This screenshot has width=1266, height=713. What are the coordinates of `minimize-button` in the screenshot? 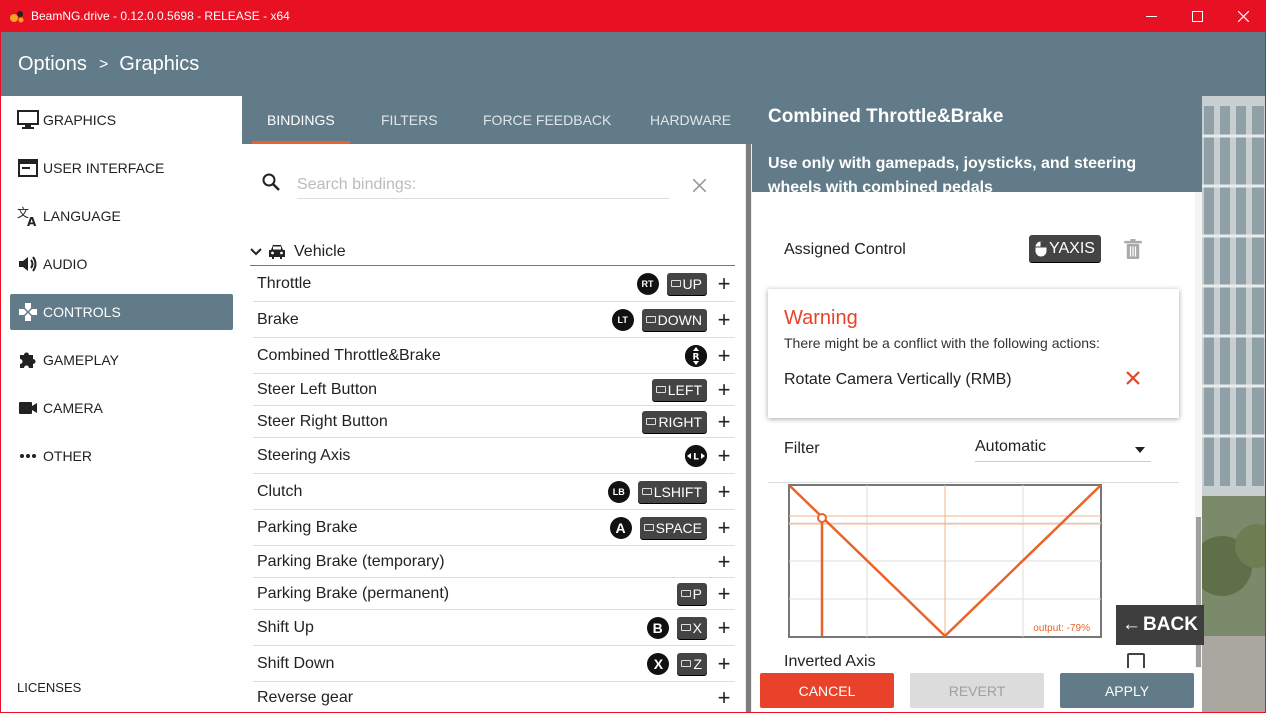 It's located at (1151, 16).